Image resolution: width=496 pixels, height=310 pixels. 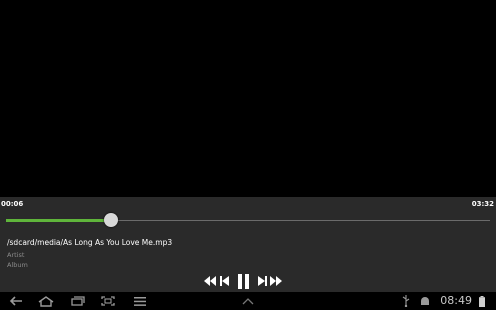 What do you see at coordinates (12, 204) in the screenshot?
I see `elapsed-time: 00:06` at bounding box center [12, 204].